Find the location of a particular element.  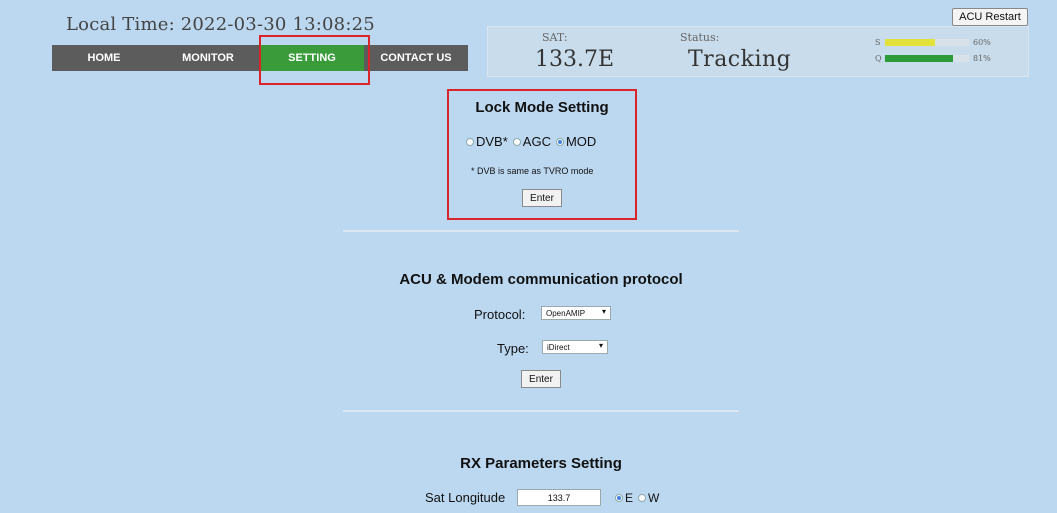

rx-params-title: RX Parameters Setting is located at coordinates (541, 463).